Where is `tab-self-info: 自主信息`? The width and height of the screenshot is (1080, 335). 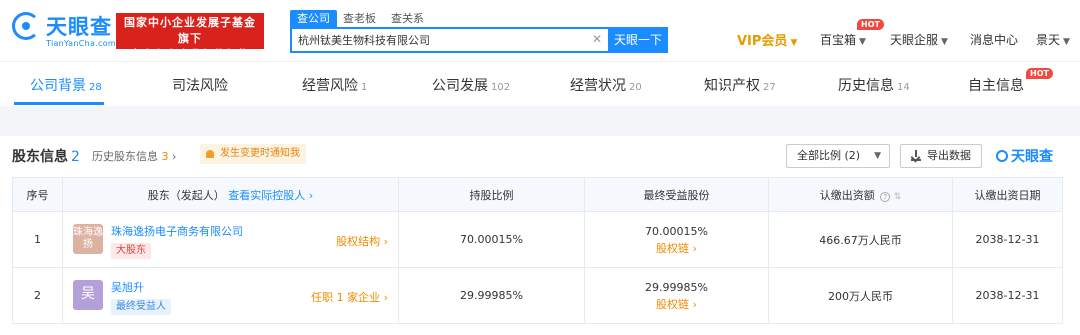
tab-self-info: 自主信息 is located at coordinates (996, 85).